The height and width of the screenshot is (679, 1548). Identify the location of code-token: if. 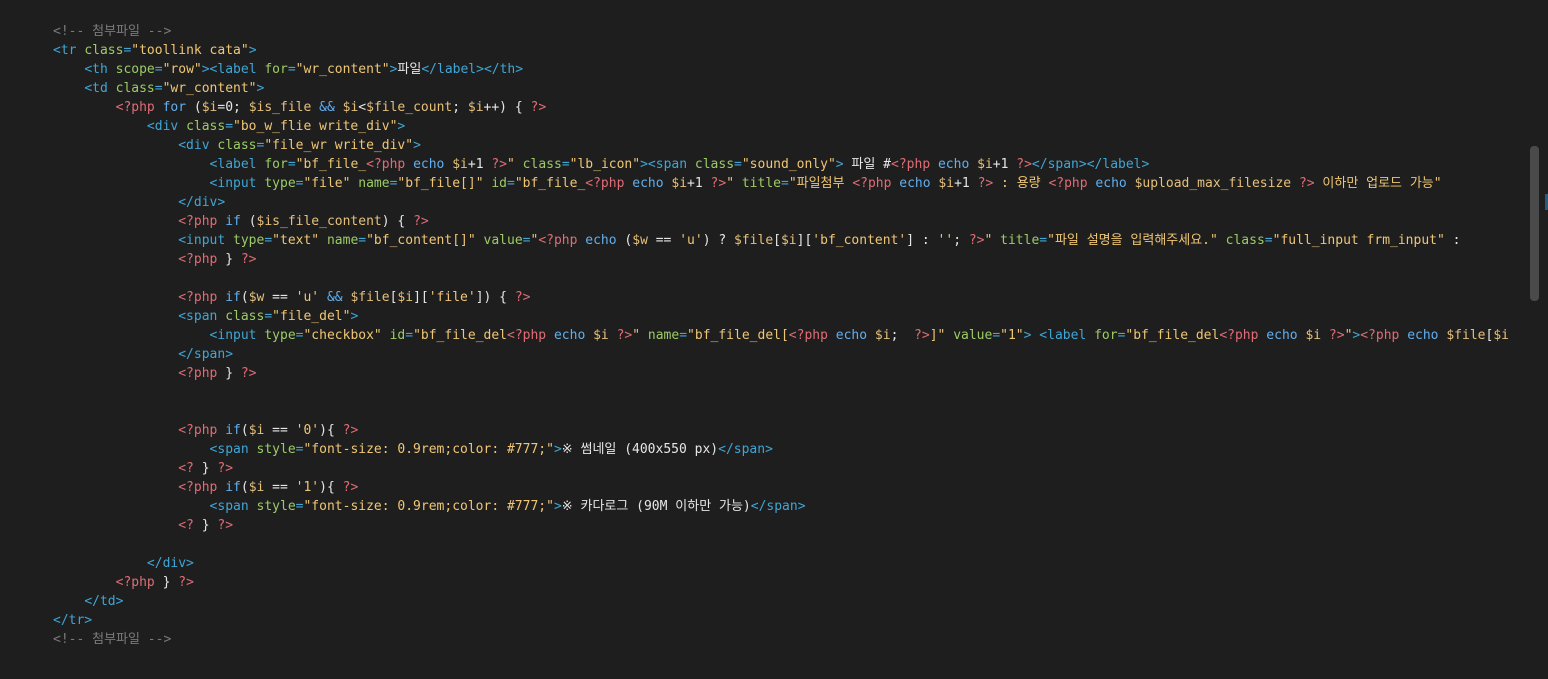
(233, 297).